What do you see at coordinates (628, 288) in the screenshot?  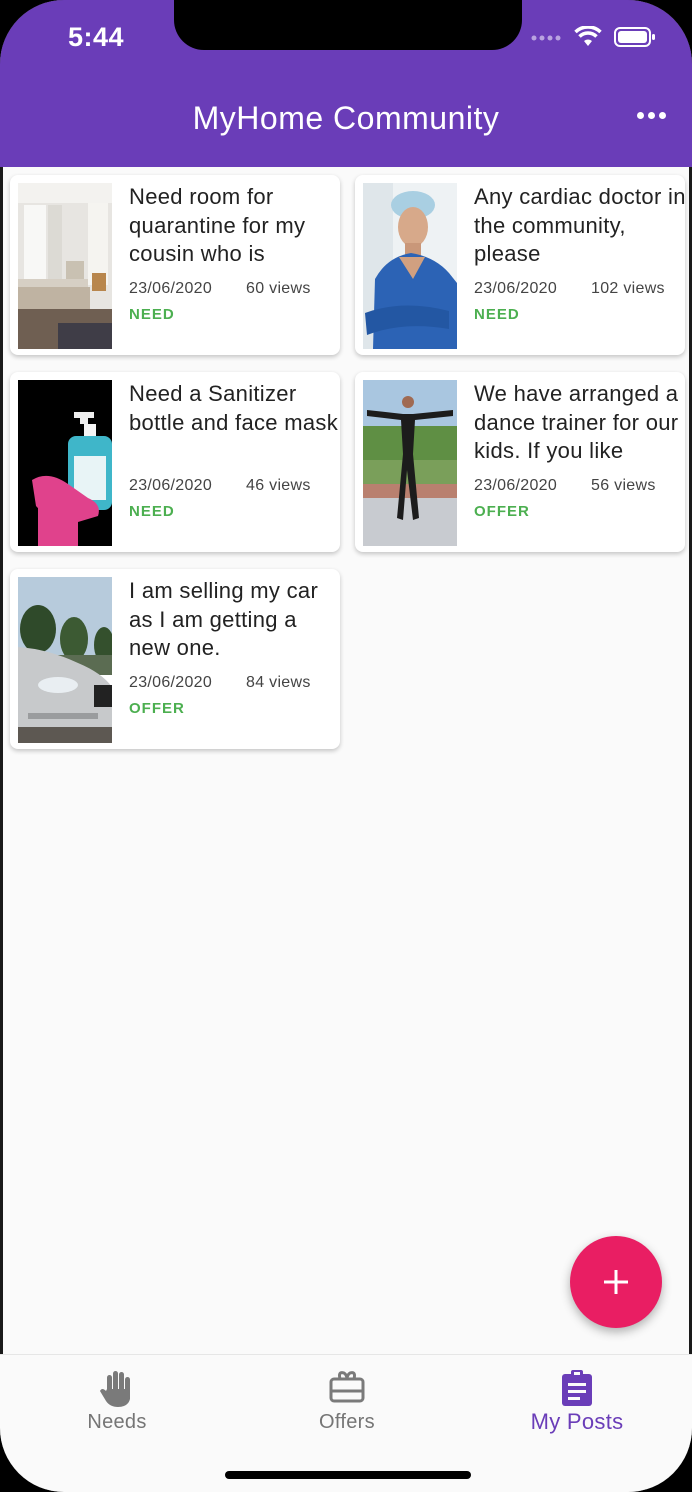 I see `post-views: 102 views` at bounding box center [628, 288].